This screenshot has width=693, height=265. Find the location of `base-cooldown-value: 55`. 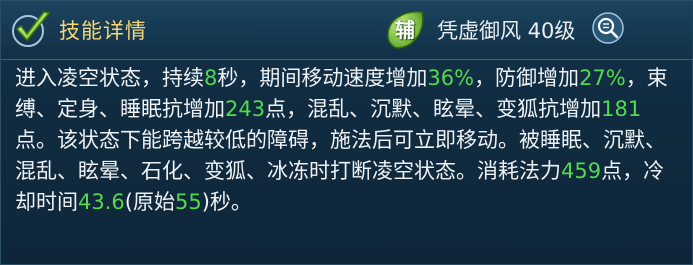

base-cooldown-value: 55 is located at coordinates (188, 202).